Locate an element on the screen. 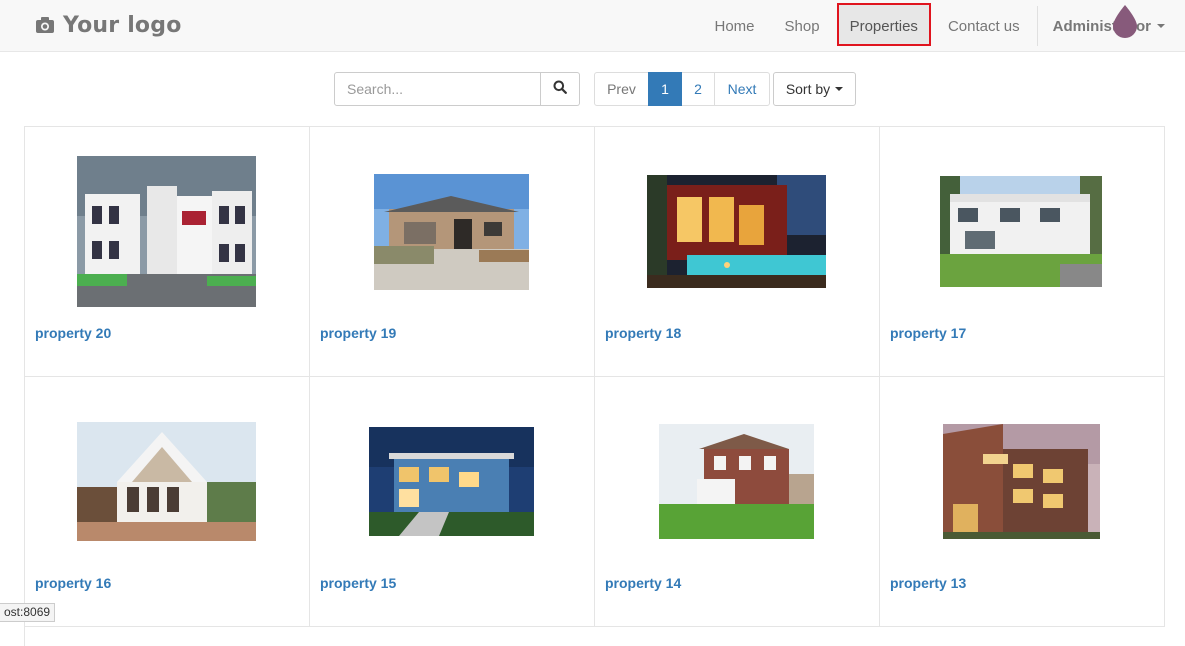  property-card: property 13 is located at coordinates (1022, 502).